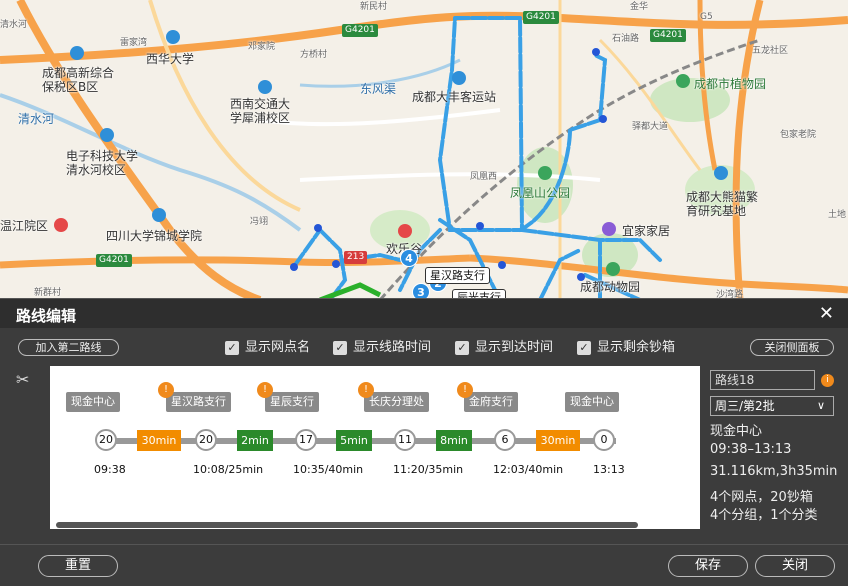 The height and width of the screenshot is (586, 848). I want to click on map-label: 电子科技大学清水河校区, so click(102, 163).